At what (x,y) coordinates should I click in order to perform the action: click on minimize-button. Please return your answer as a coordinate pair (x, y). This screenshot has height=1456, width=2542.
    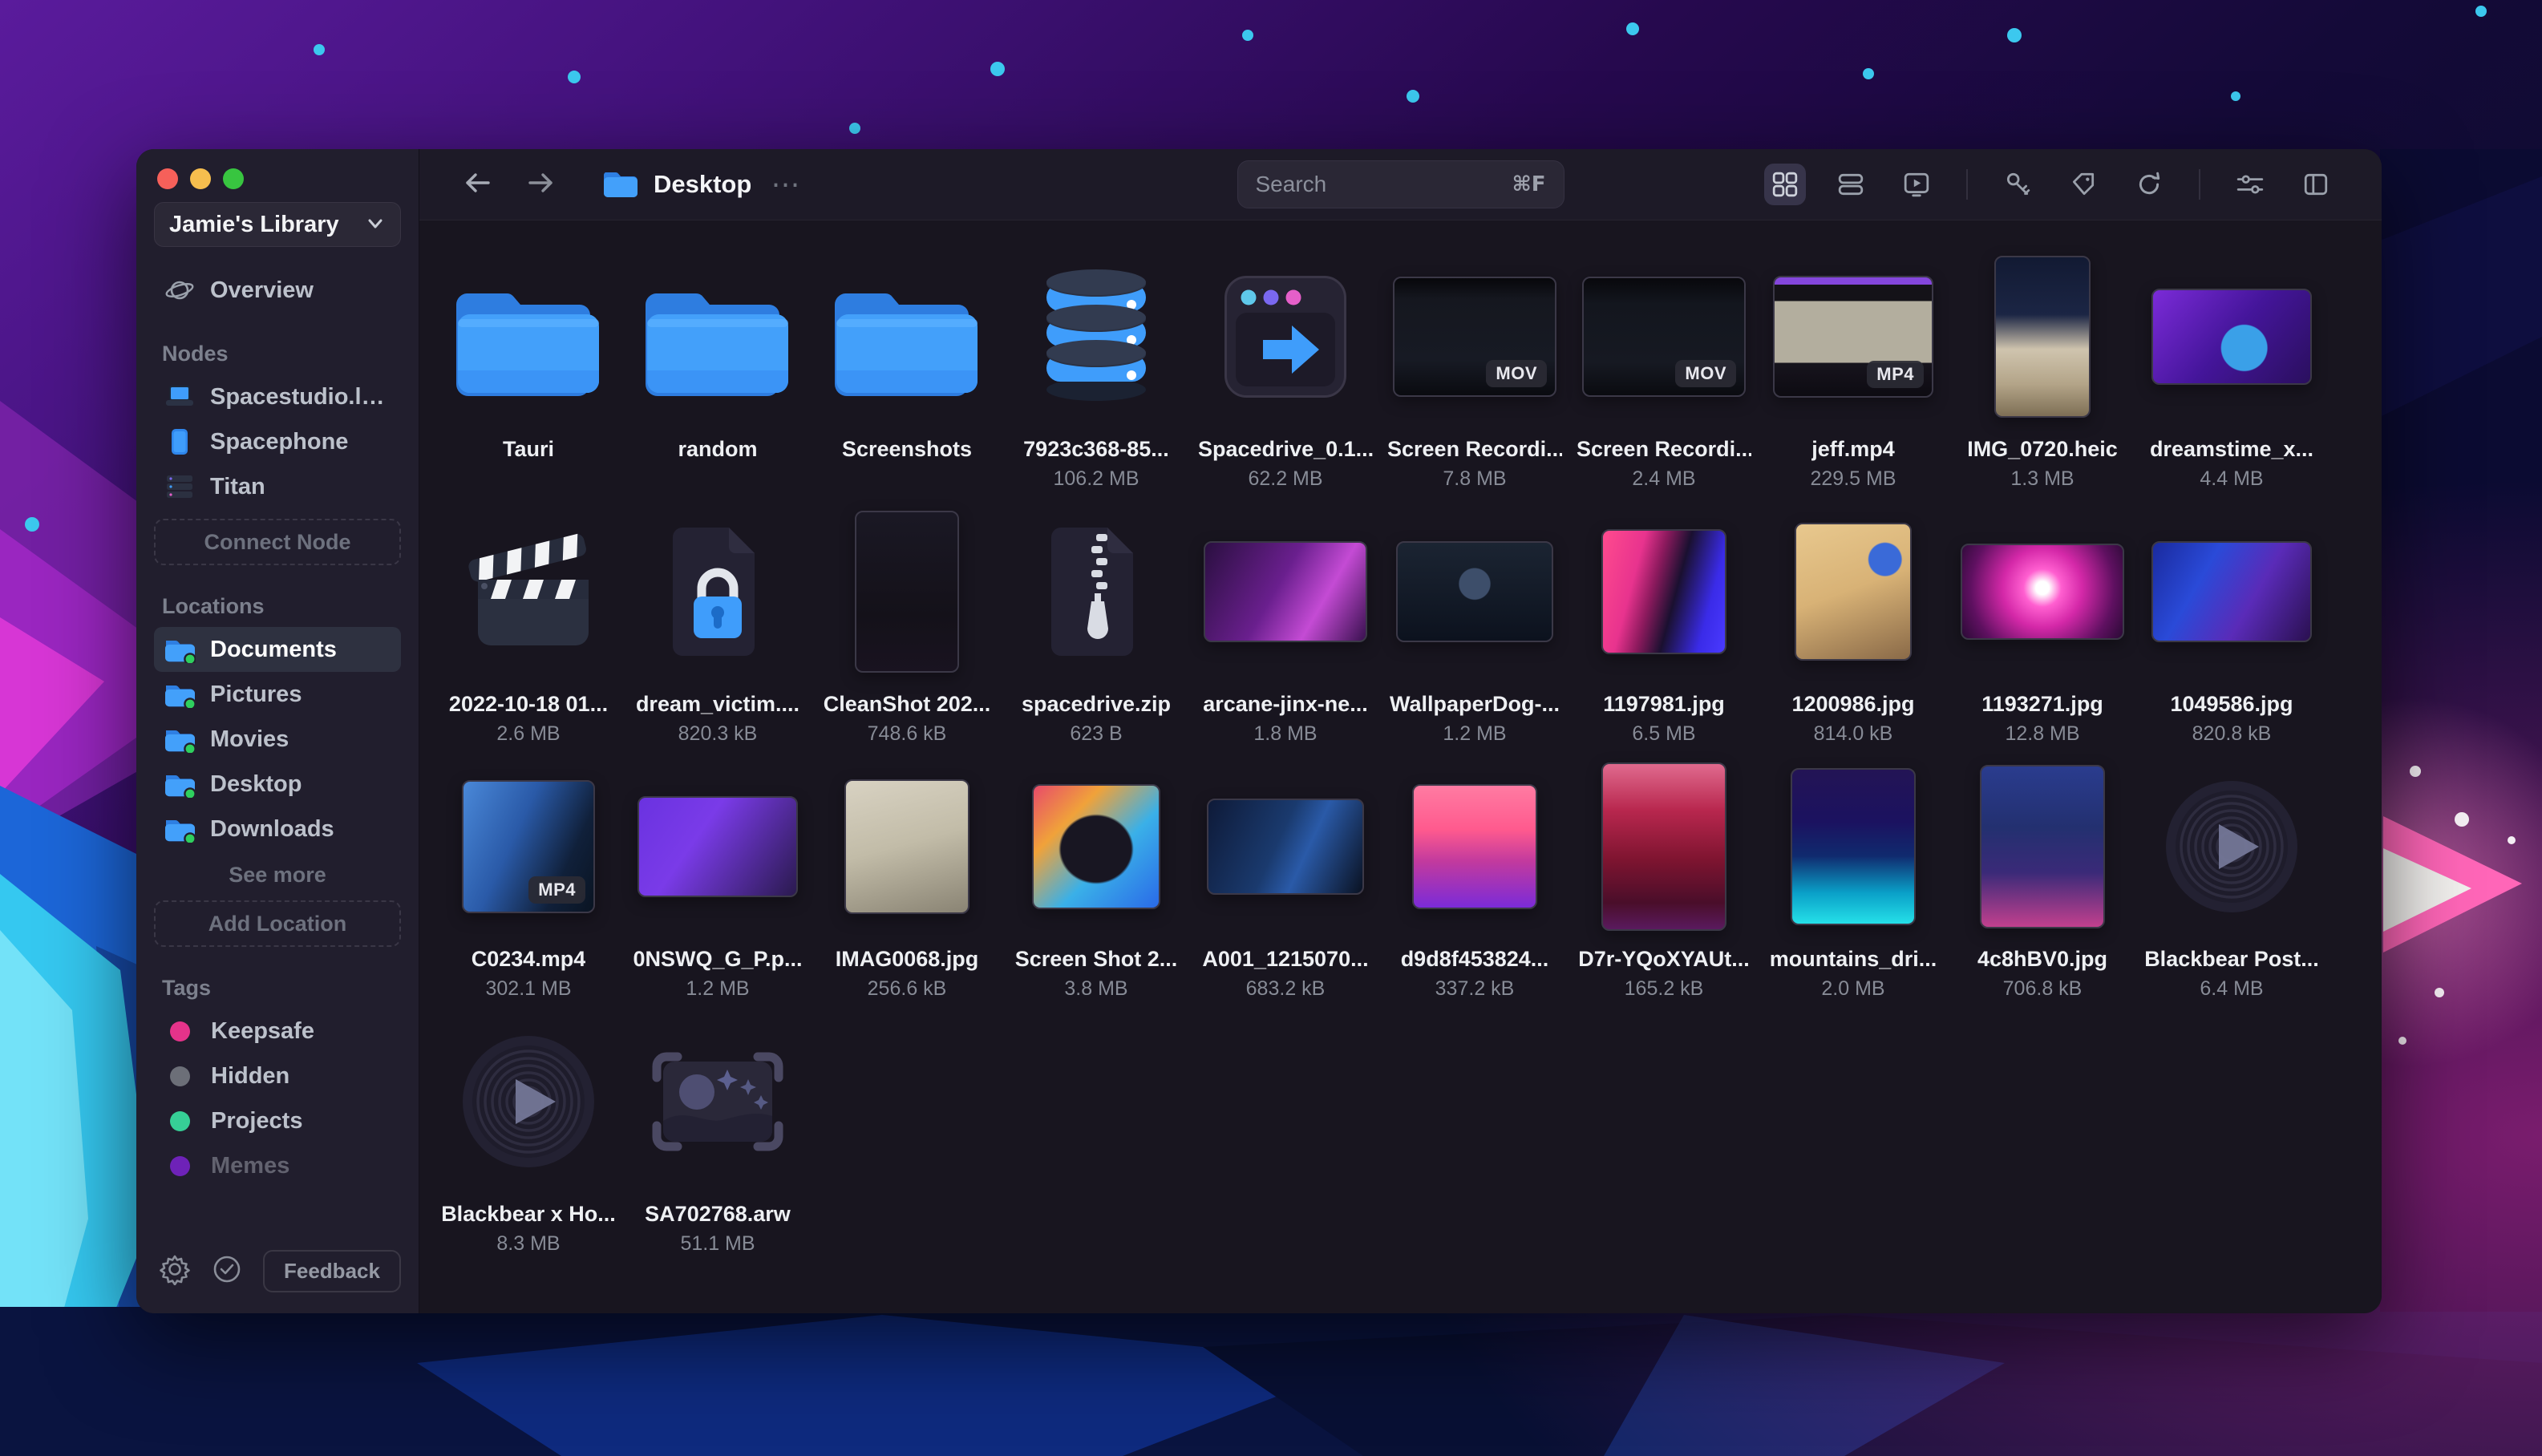
    Looking at the image, I should click on (200, 178).